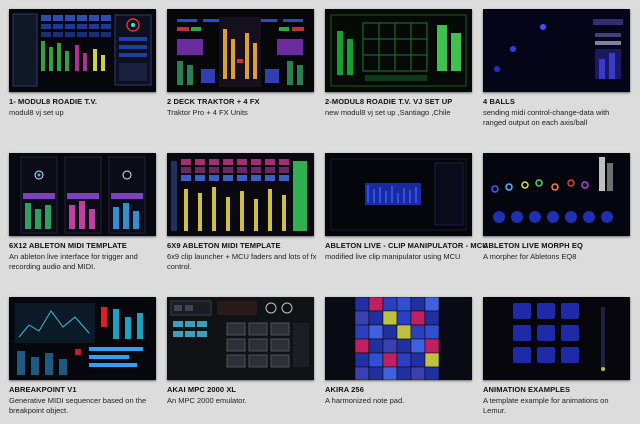 This screenshot has width=640, height=424. Describe the element at coordinates (556, 338) in the screenshot. I see `animation-thumbnail` at that location.